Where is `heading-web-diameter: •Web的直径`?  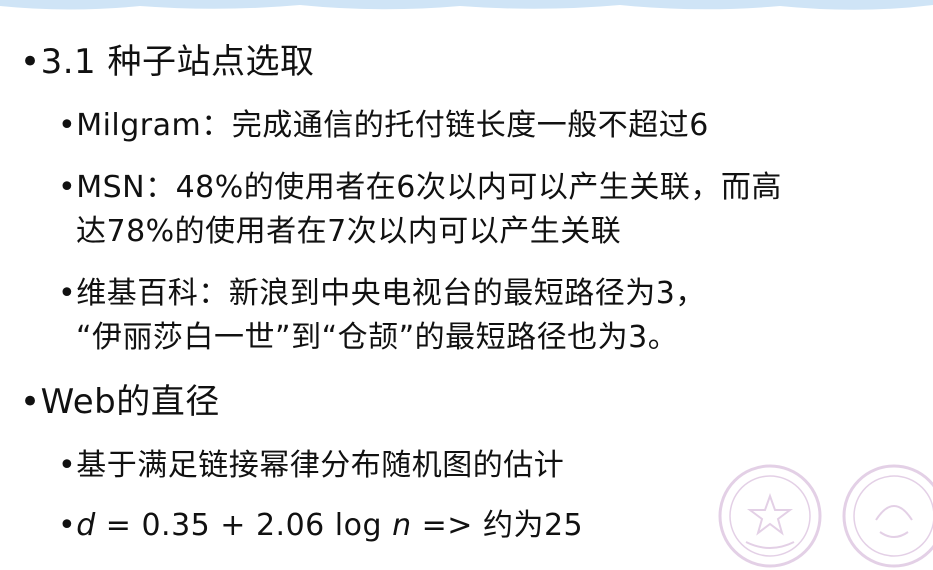 heading-web-diameter: •Web的直径 is located at coordinates (120, 398).